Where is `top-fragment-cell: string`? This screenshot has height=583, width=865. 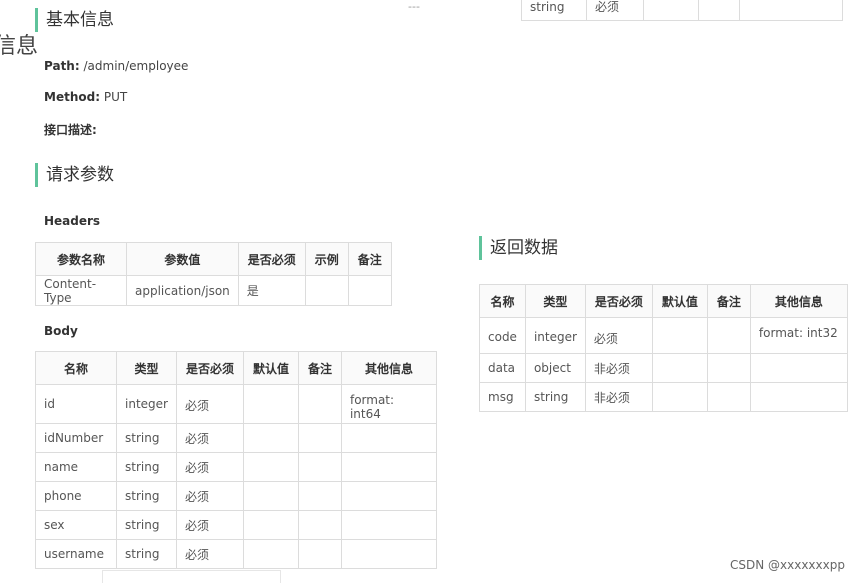 top-fragment-cell: string is located at coordinates (554, 10).